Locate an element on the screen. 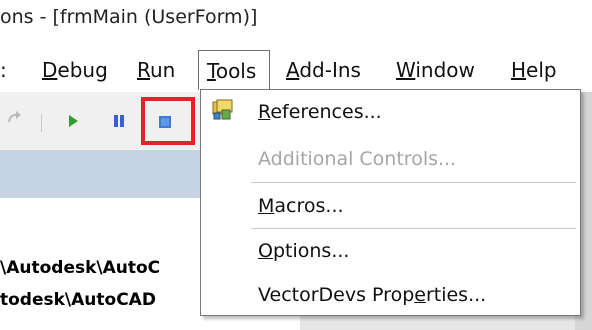 This screenshot has width=592, height=330. redo-icon is located at coordinates (15, 118).